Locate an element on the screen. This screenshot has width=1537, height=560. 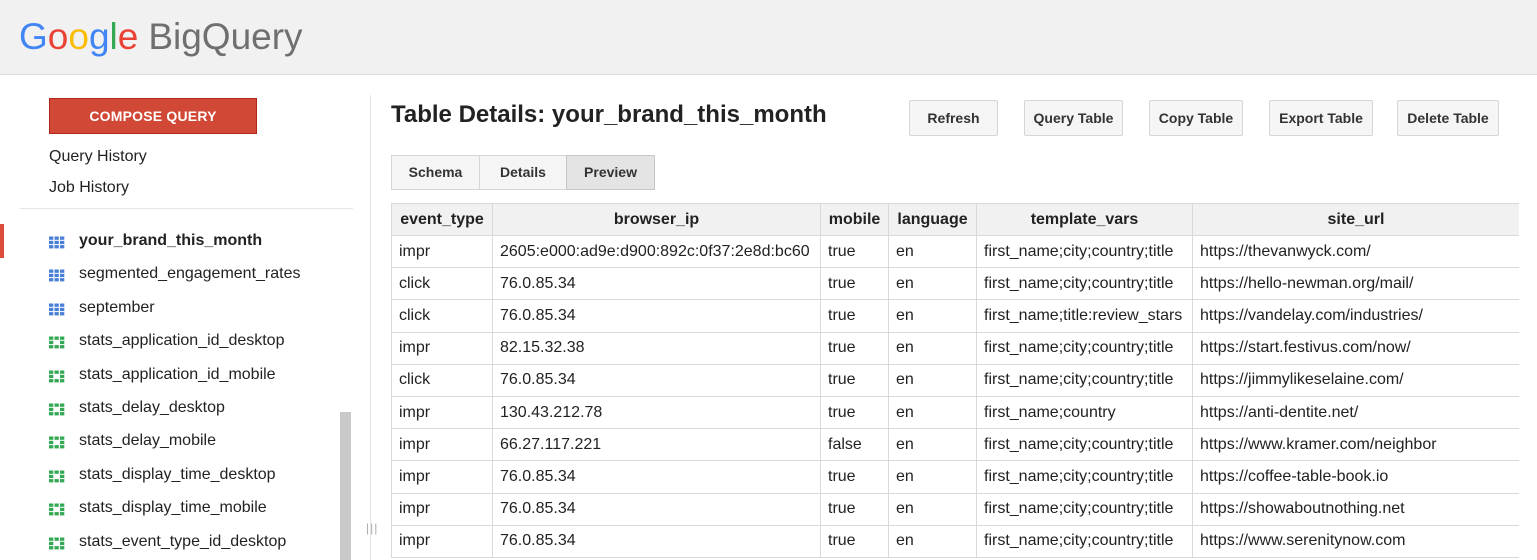
sidebar-table-item: stats_delay_desktop is located at coordinates (170, 409).